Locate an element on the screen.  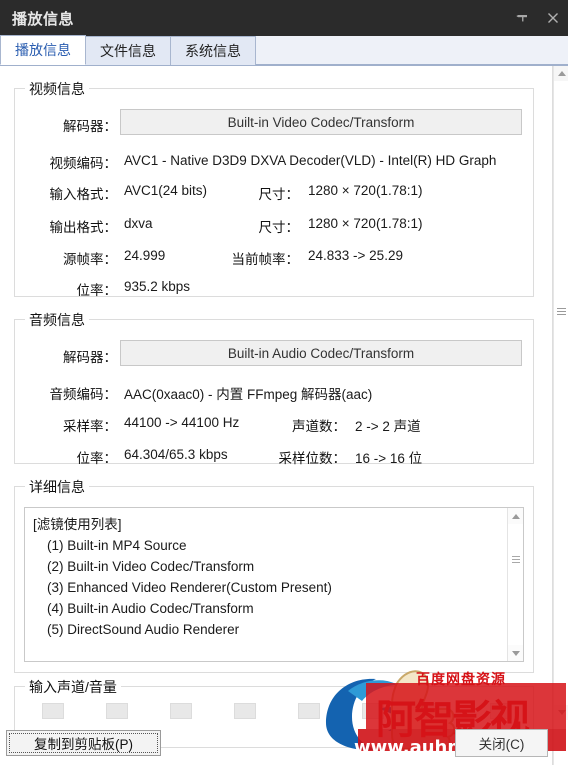
video-output-size-value: 1280 × 720(1.78:1) is located at coordinates (365, 223).